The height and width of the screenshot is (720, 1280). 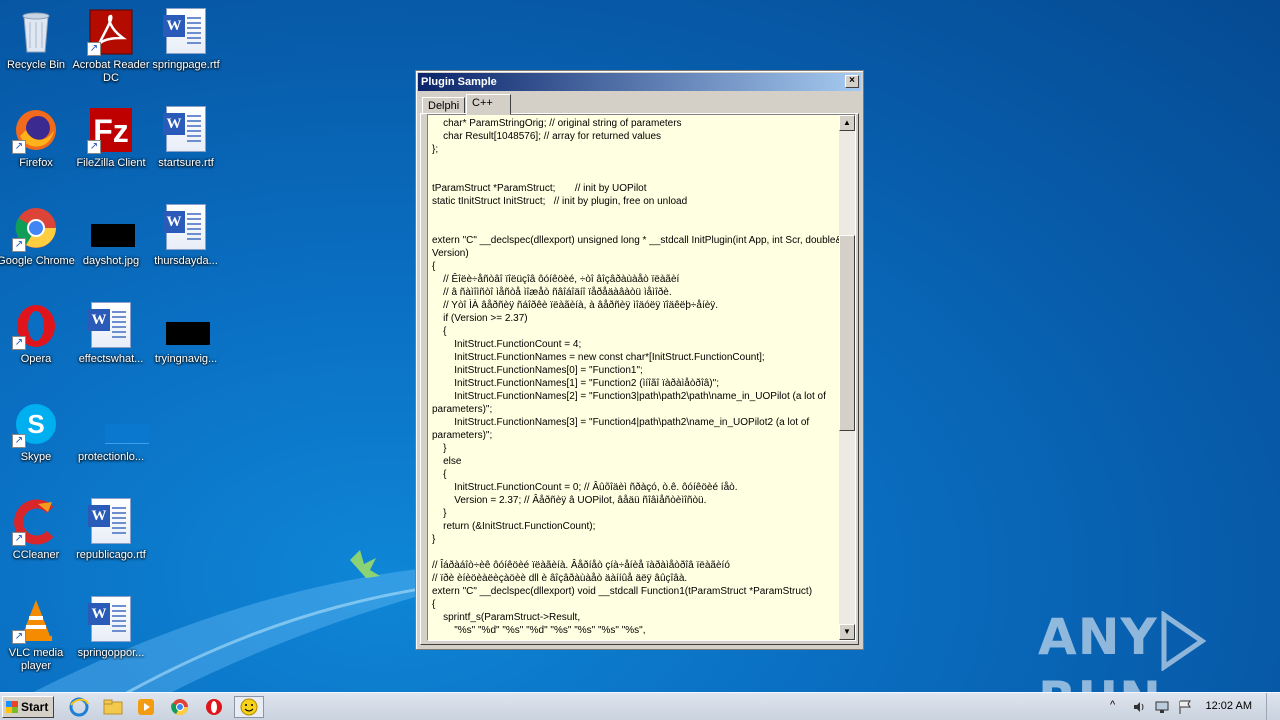 I want to click on icon-label: Skype, so click(x=36, y=457).